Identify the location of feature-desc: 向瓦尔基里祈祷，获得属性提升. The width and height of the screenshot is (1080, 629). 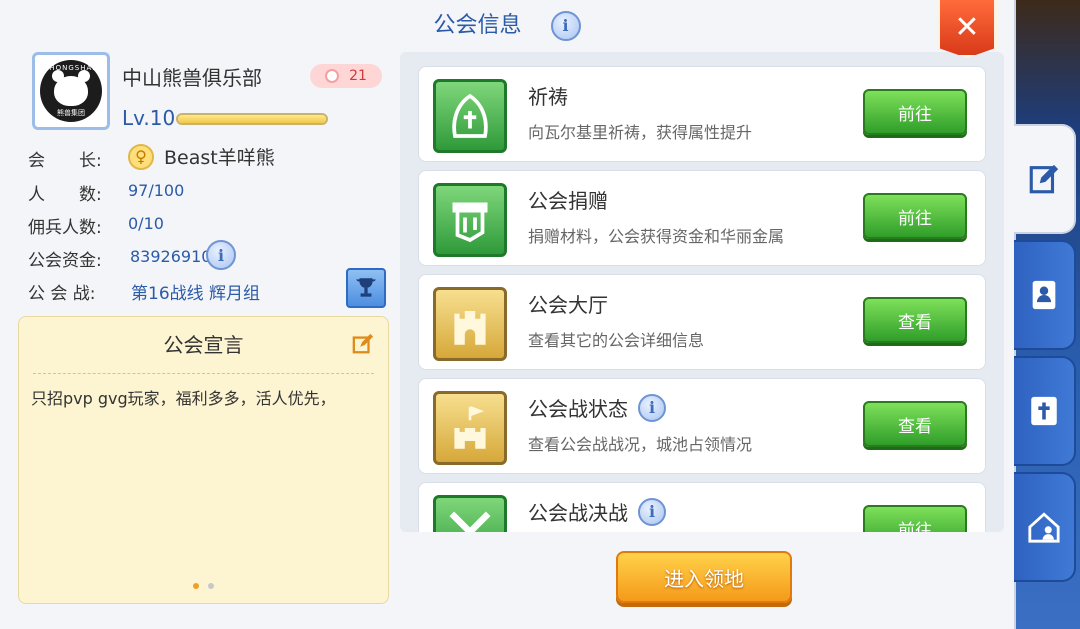
(640, 132).